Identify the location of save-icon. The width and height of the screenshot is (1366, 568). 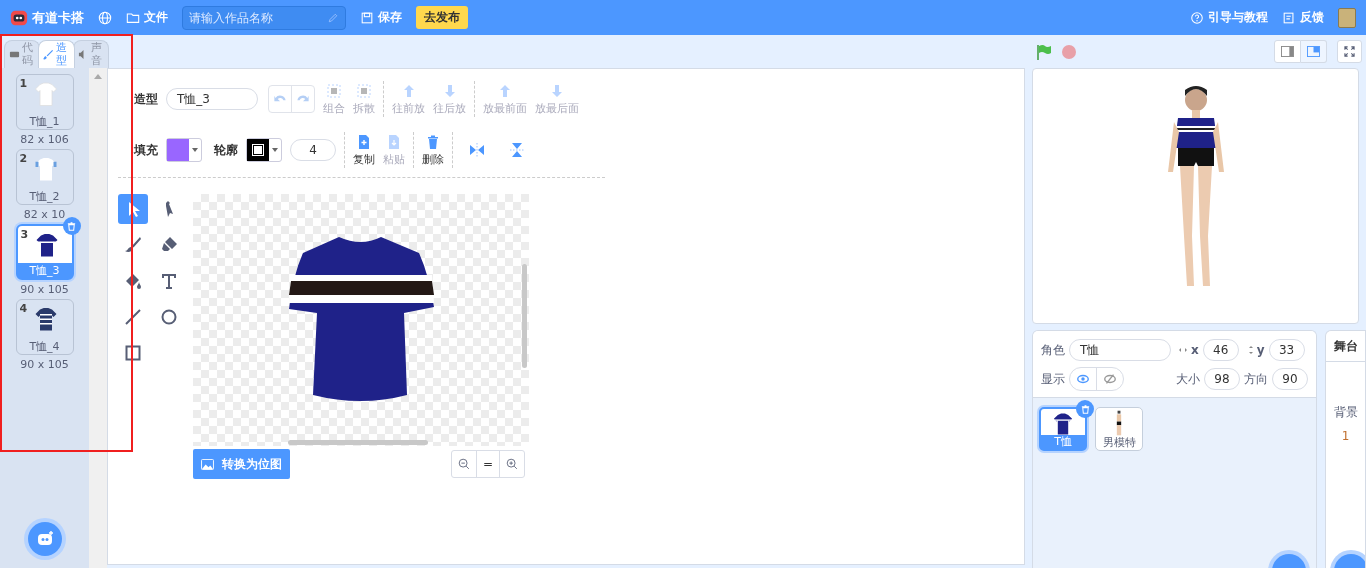
(367, 17).